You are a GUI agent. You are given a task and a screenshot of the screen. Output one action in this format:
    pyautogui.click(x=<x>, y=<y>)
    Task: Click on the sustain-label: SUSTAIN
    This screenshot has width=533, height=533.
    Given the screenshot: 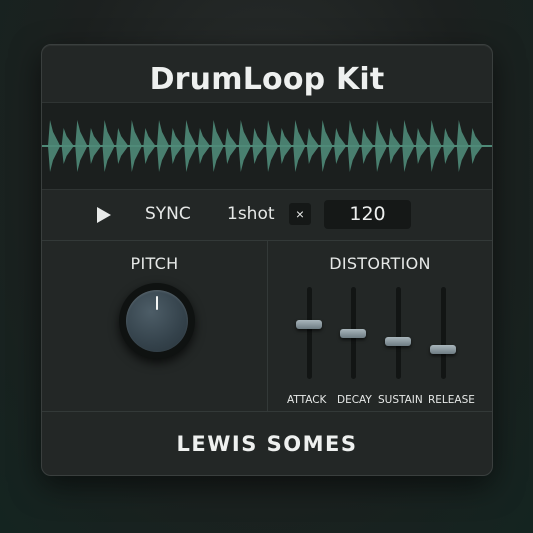 What is the action you would take?
    pyautogui.click(x=400, y=400)
    